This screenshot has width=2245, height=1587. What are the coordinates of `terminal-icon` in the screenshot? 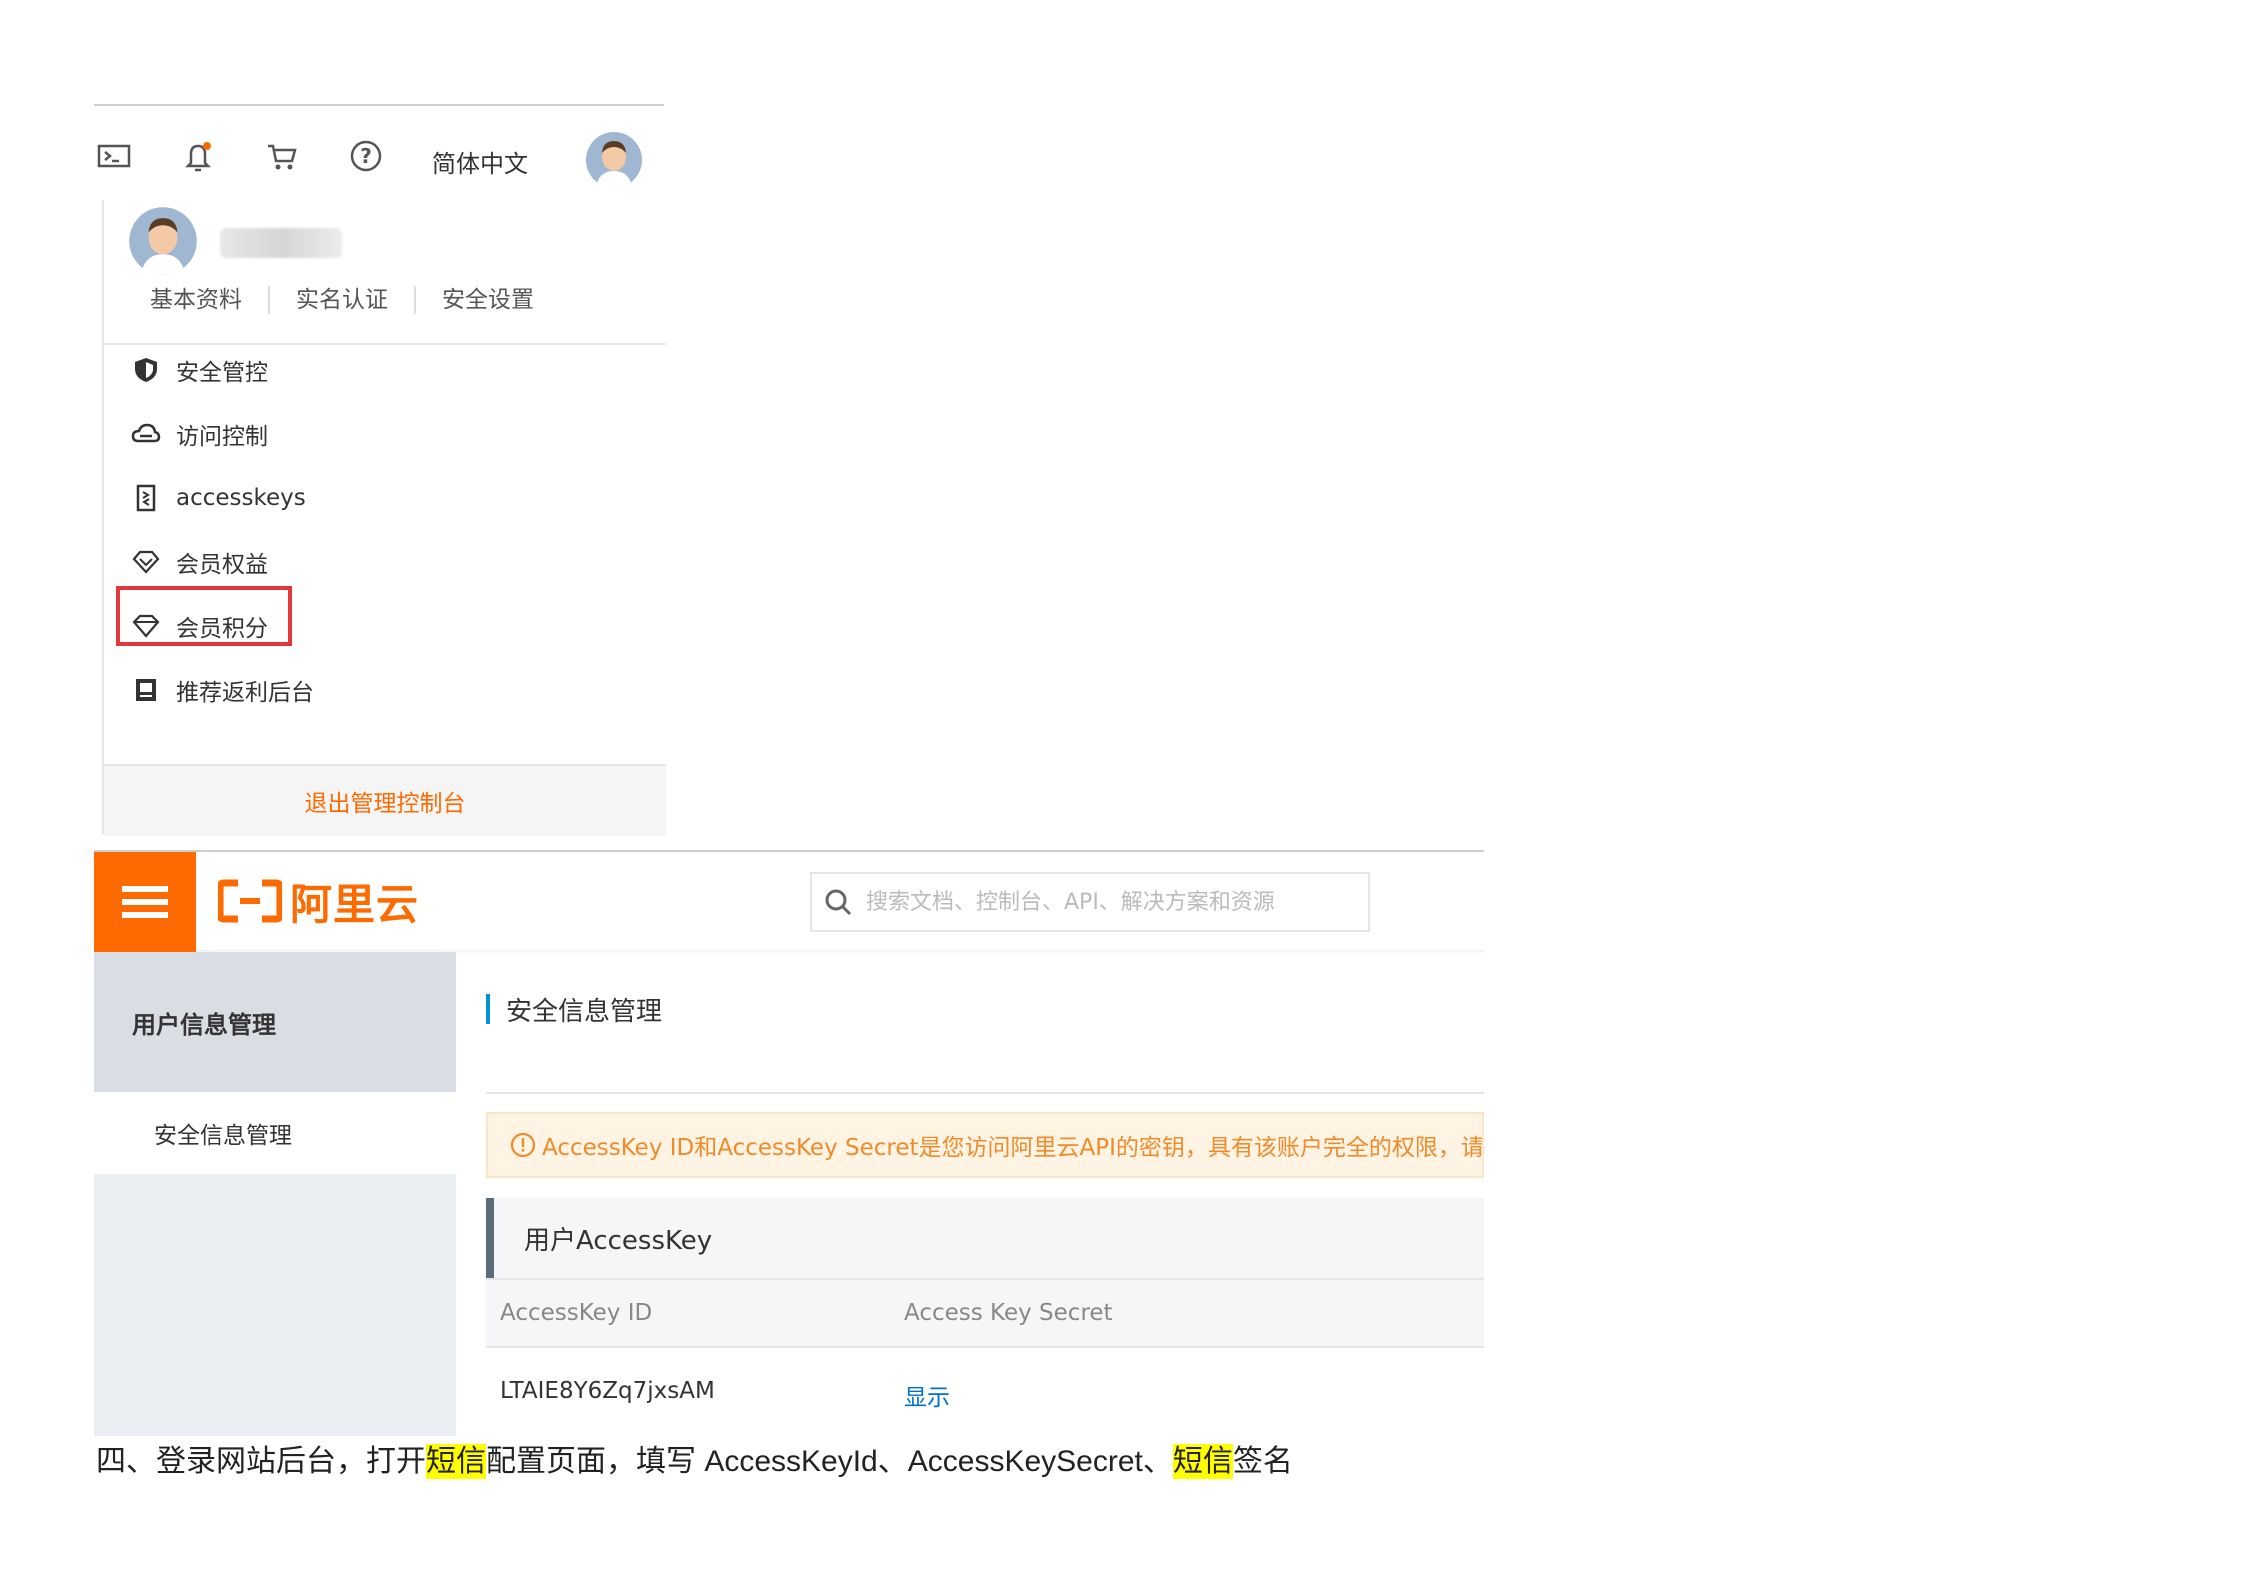 It's located at (114, 156).